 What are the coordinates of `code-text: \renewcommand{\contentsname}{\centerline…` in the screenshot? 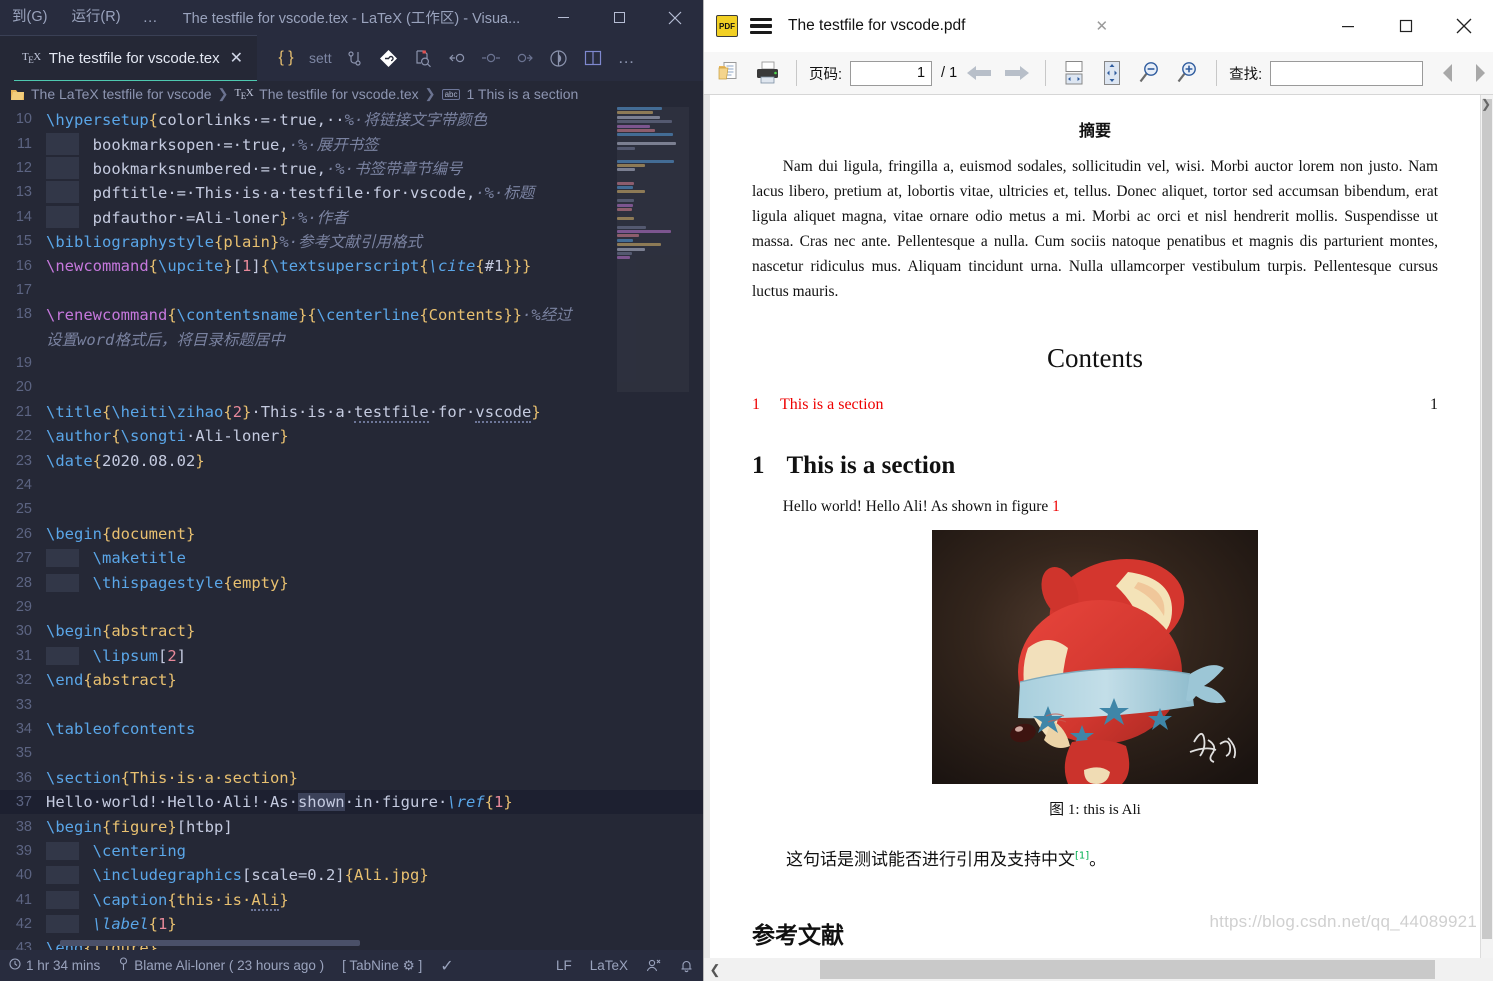 It's located at (374, 314).